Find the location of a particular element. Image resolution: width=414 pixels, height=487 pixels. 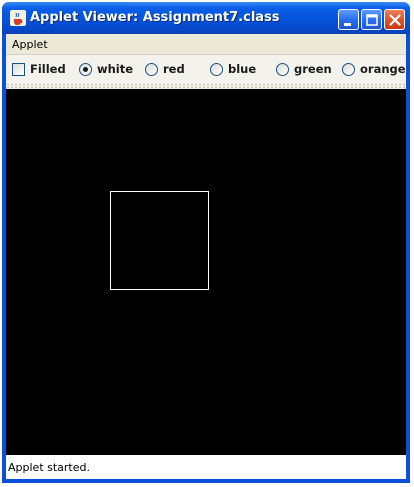

title-bar: Applet Viewer: Assignment7.class is located at coordinates (206, 18).